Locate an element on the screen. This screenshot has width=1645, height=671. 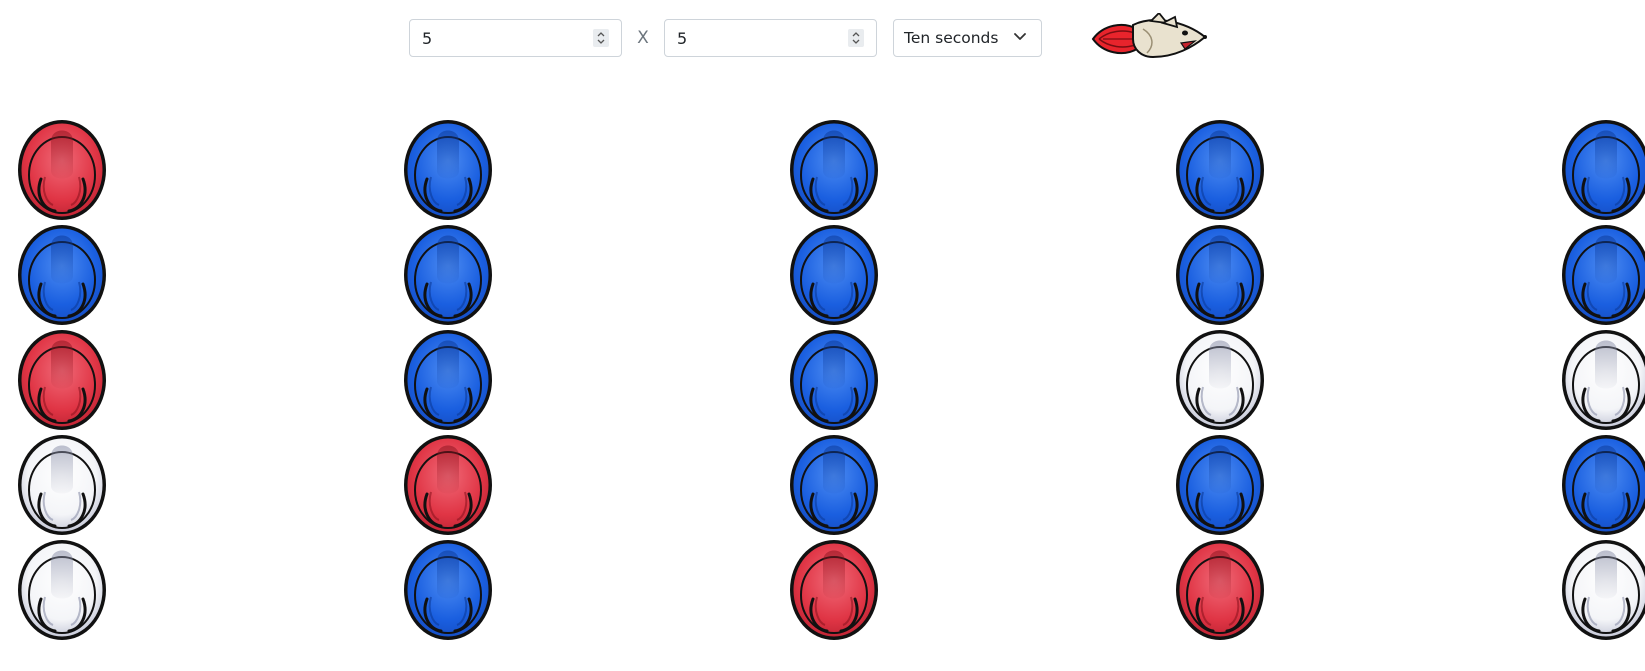
dimension-separator: X is located at coordinates (643, 38).